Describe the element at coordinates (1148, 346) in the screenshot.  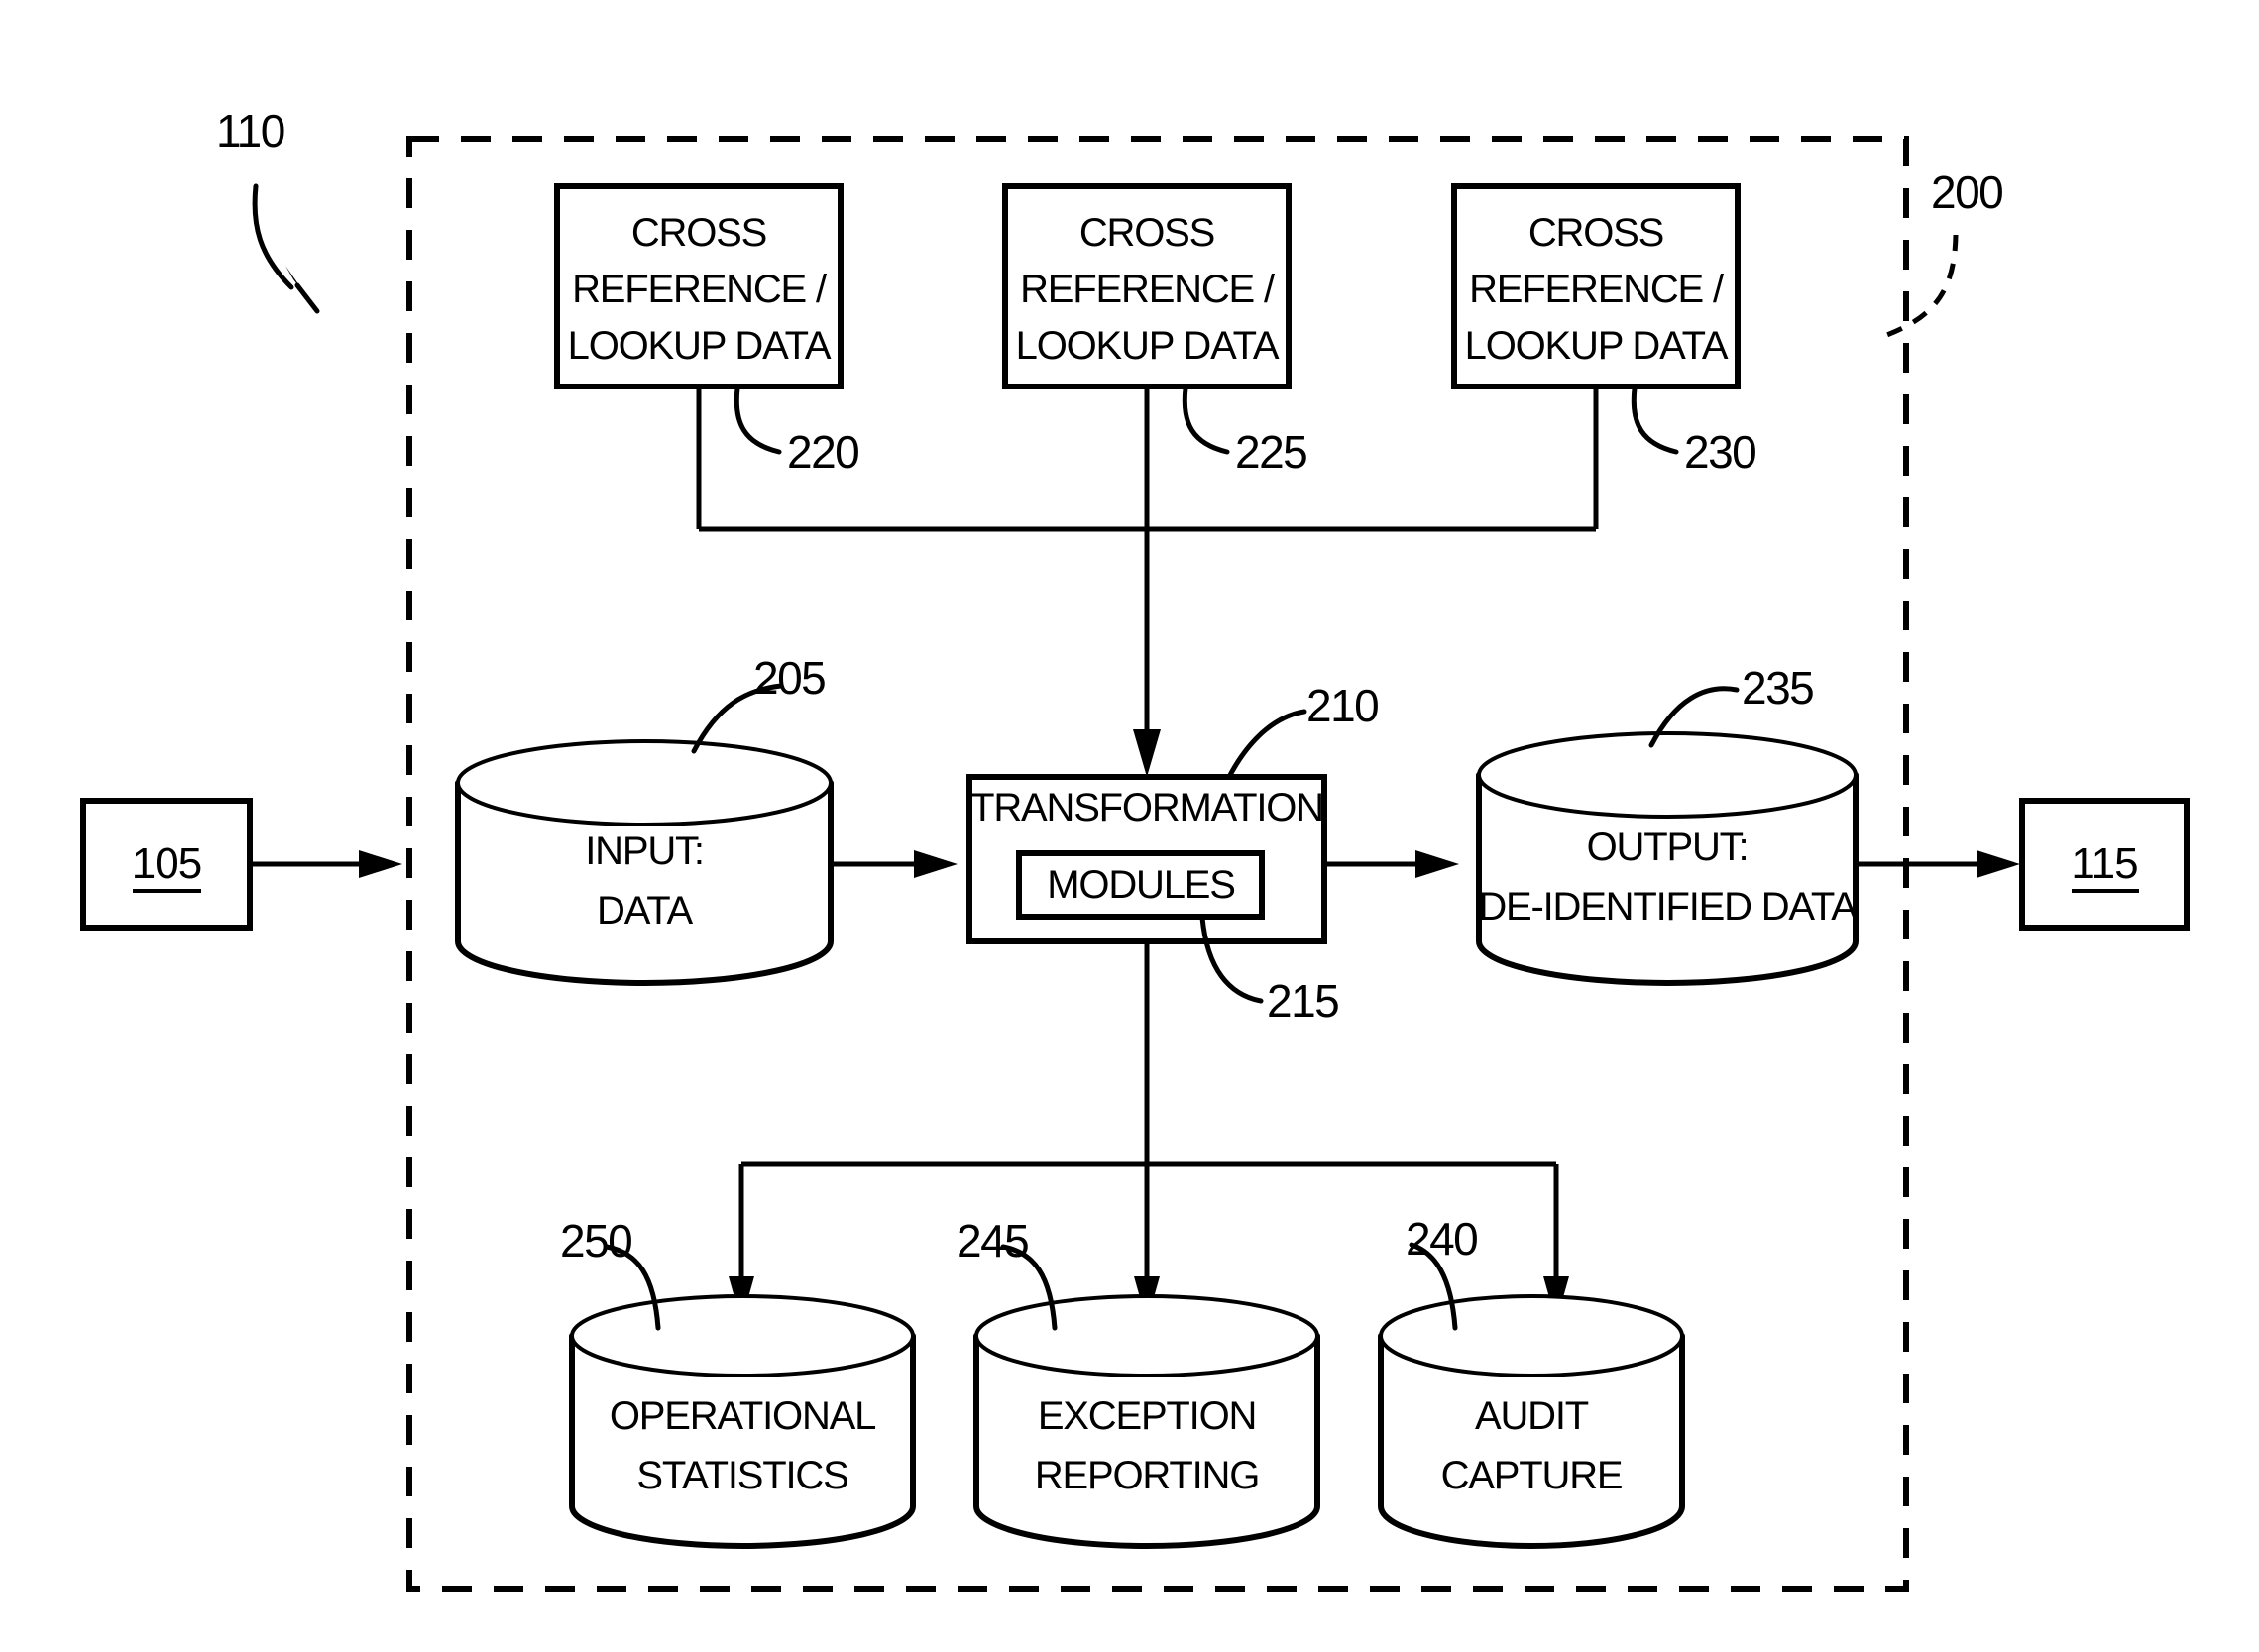
I see `lookup-box-2-line3: LOOKUP DATA` at that location.